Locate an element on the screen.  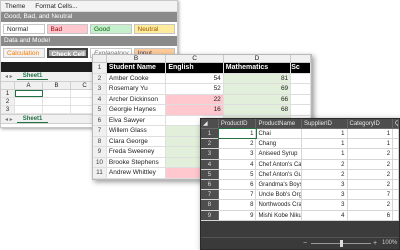
category-id-cell: 7 is located at coordinates (371, 195).